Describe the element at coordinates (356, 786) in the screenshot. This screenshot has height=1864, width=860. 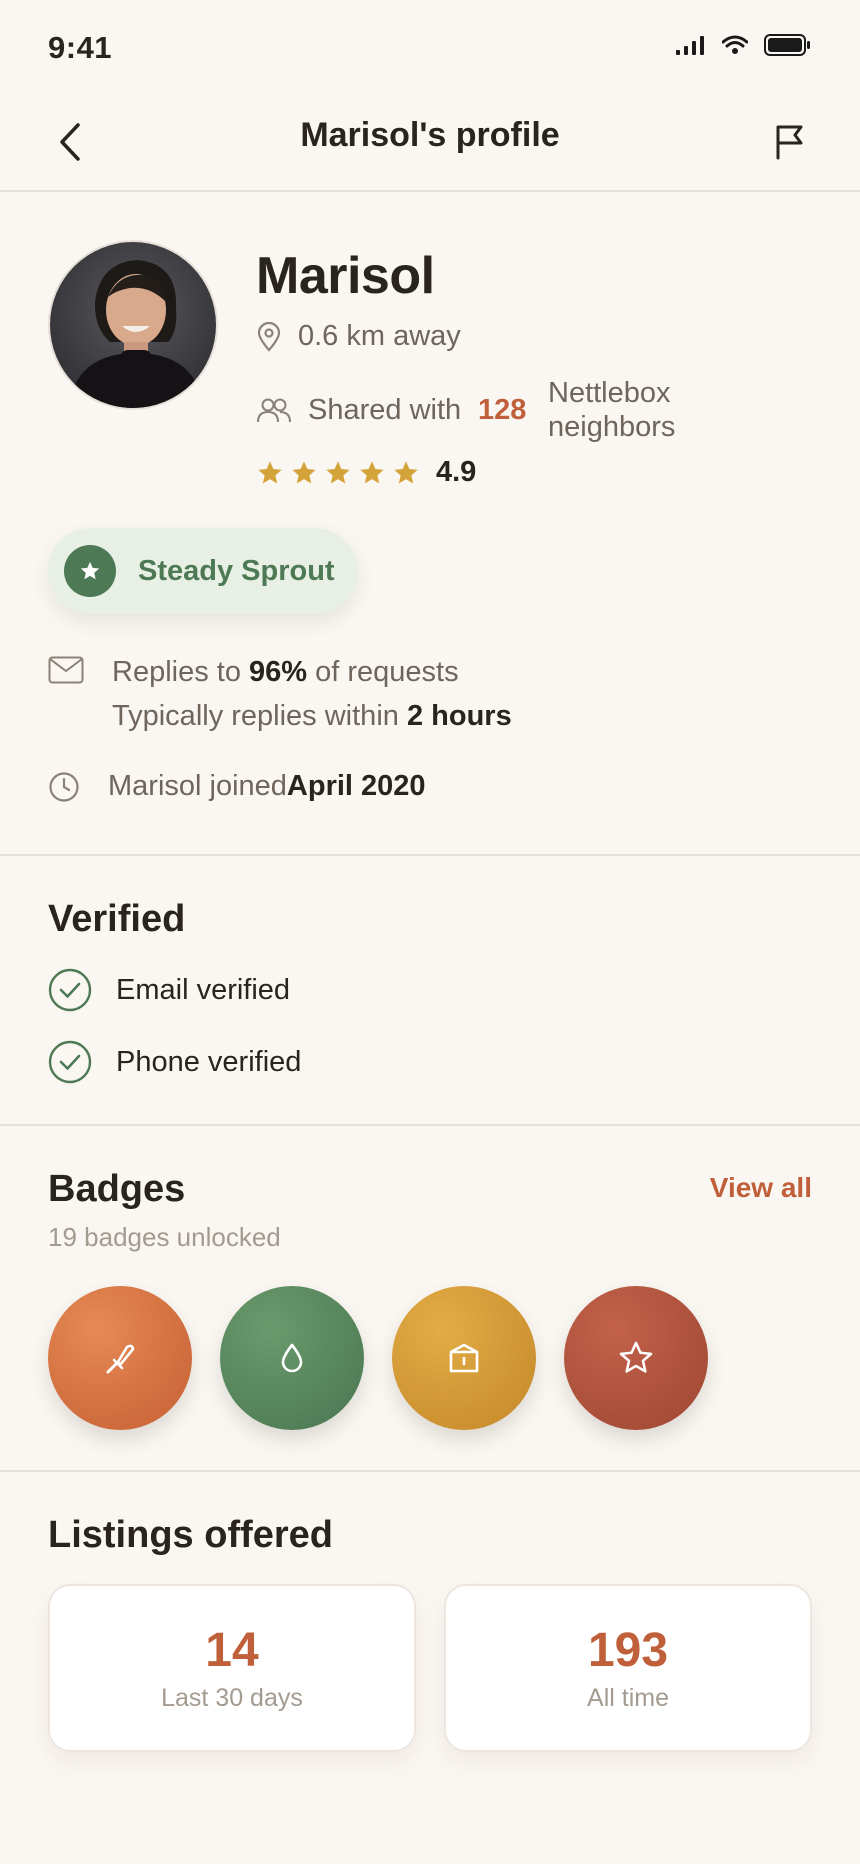
I see `joined-date: April 2020` at that location.